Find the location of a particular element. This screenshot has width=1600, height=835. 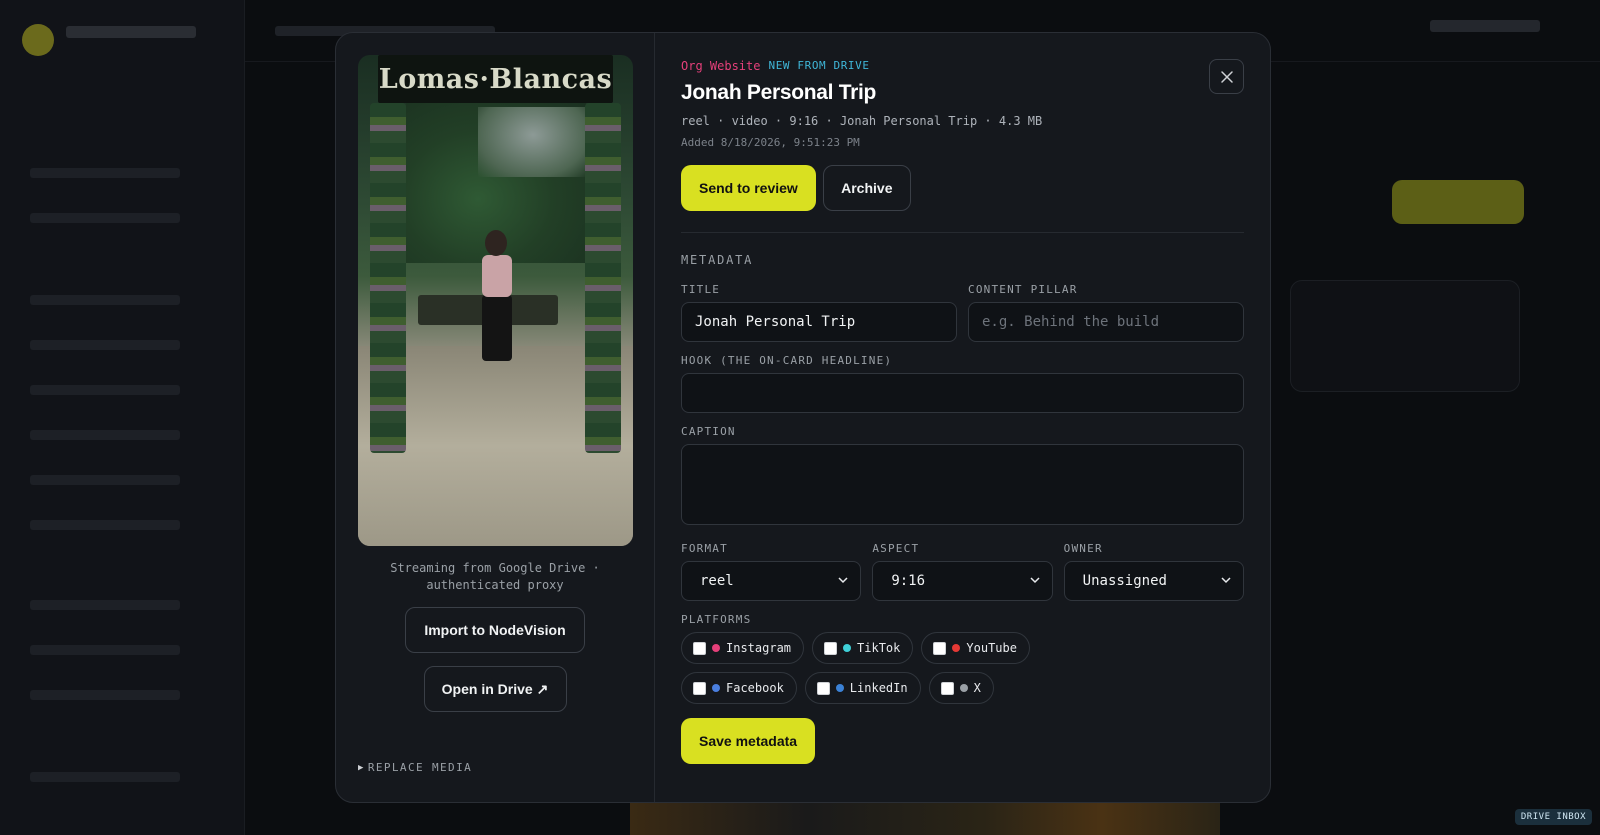

background-brand is located at coordinates (131, 32).